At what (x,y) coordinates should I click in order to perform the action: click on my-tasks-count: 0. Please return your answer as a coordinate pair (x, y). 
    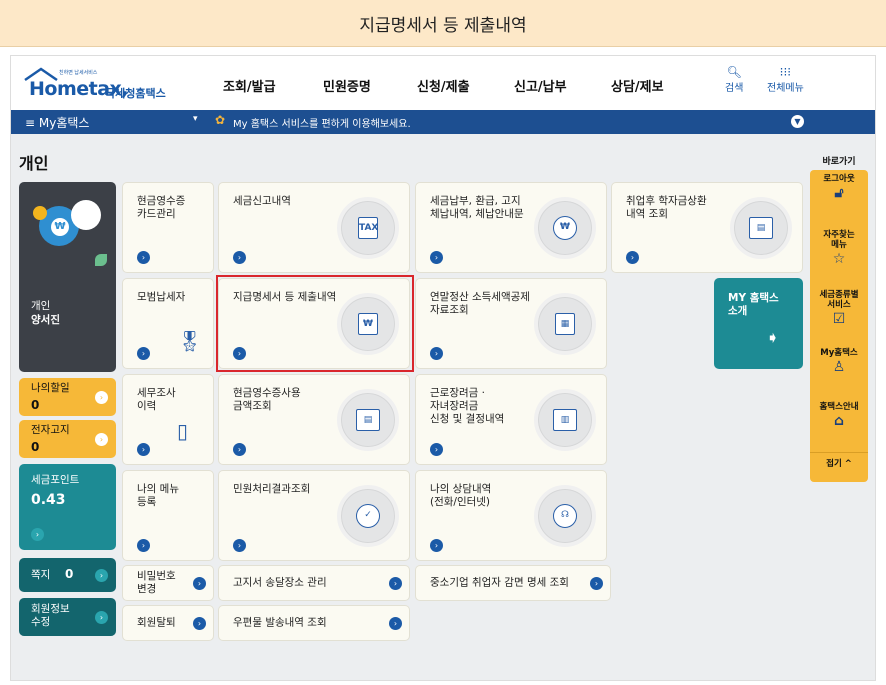
    Looking at the image, I should click on (35, 405).